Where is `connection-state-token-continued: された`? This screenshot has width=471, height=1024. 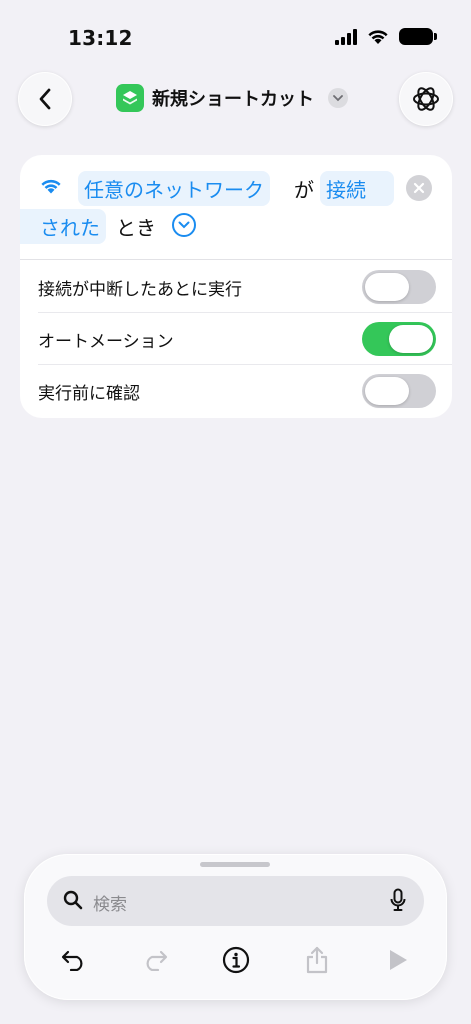
connection-state-token-continued: された is located at coordinates (63, 226).